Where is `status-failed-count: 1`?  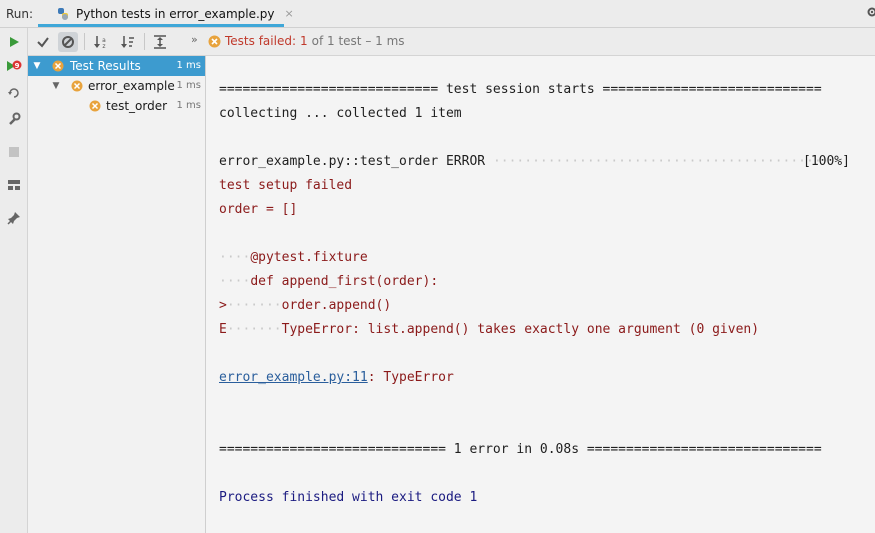
status-failed-count: 1 is located at coordinates (304, 41).